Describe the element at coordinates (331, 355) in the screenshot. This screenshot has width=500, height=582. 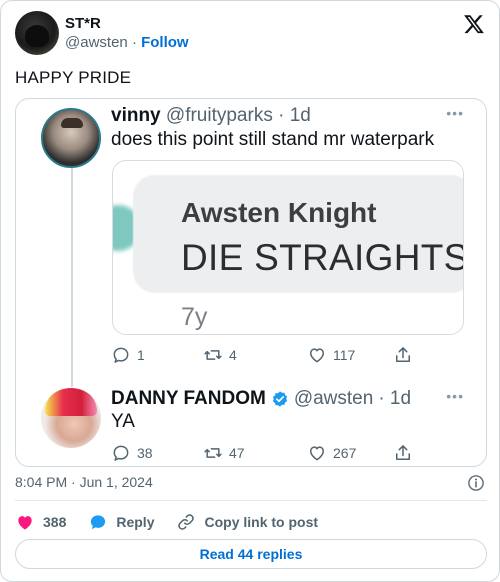
I see `quoted-like-action: 117` at that location.